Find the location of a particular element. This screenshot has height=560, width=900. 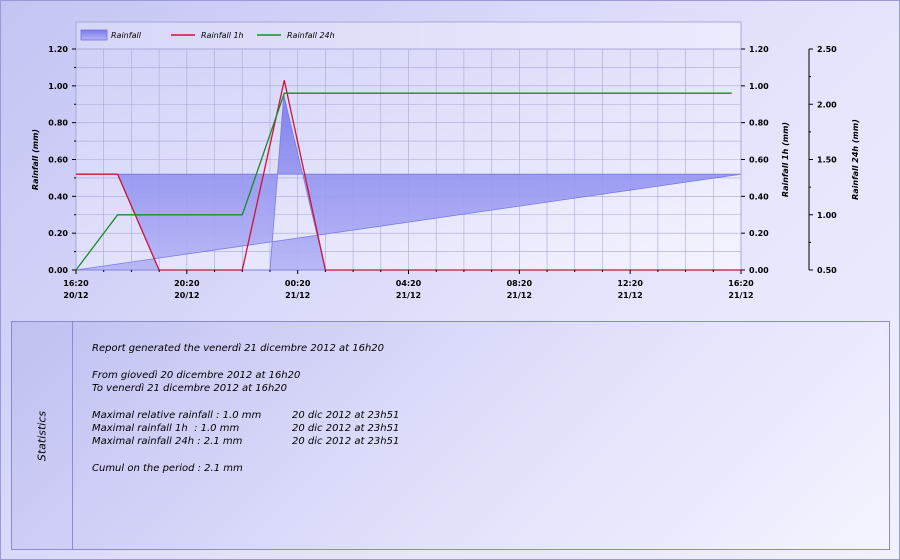

legend-label: Rainfall 24h is located at coordinates (311, 35).